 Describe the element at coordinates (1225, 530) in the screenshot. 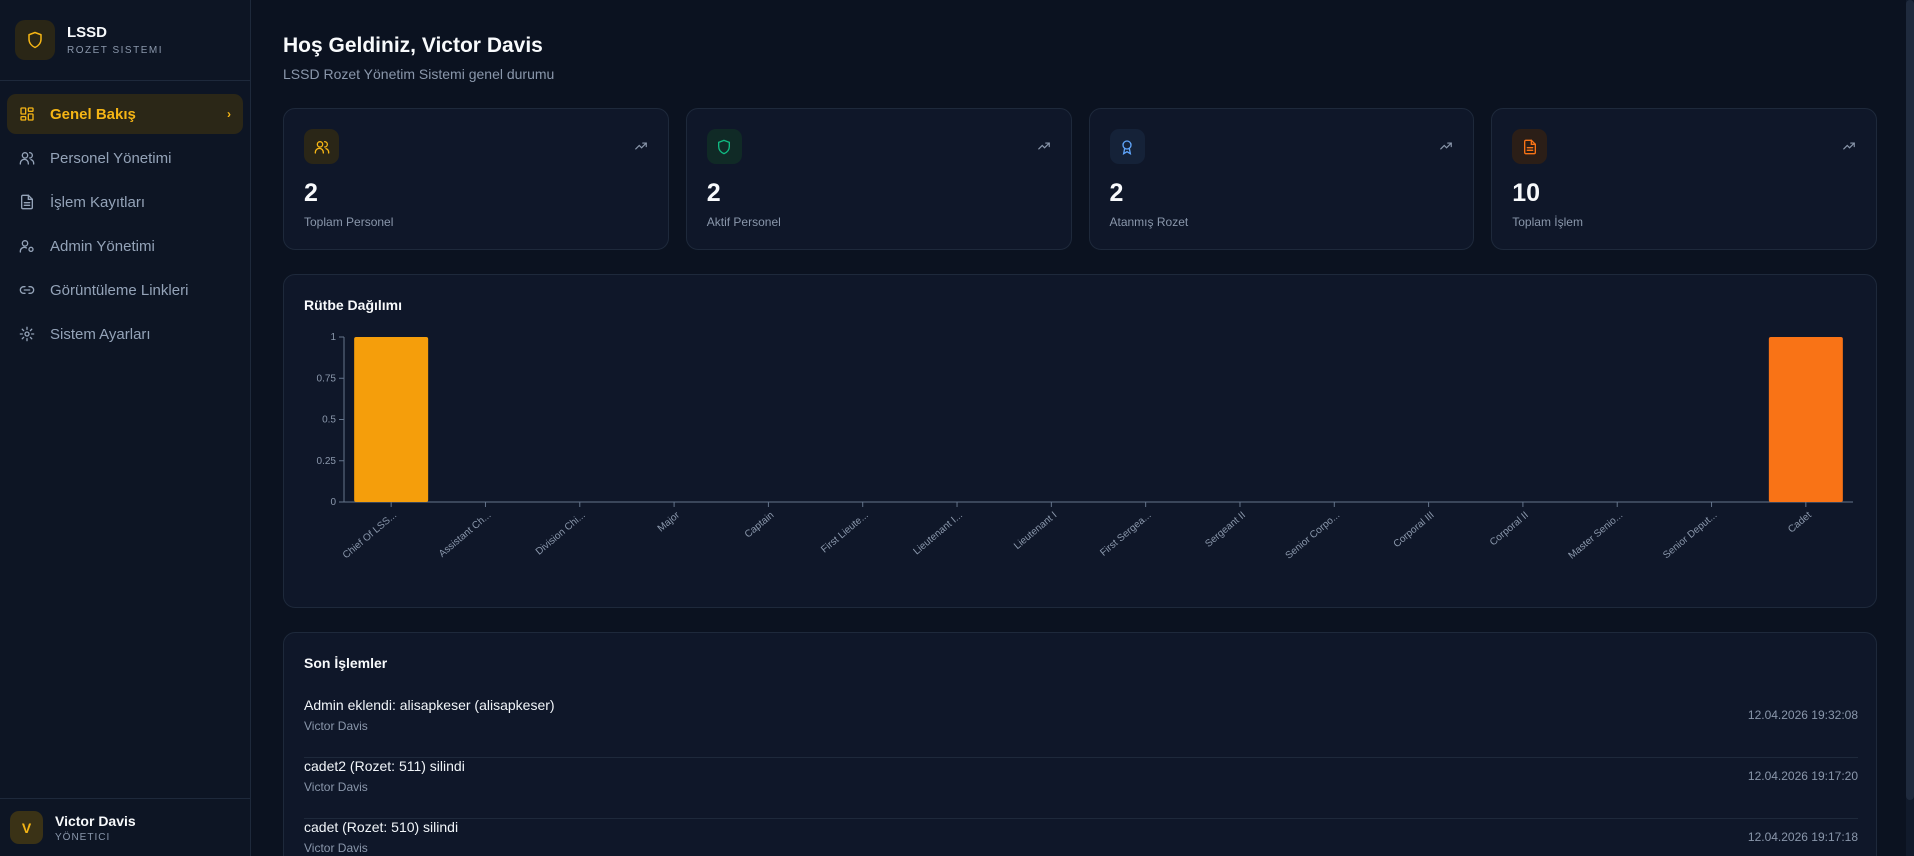

I see `x-tick-label: Sergeant II` at that location.